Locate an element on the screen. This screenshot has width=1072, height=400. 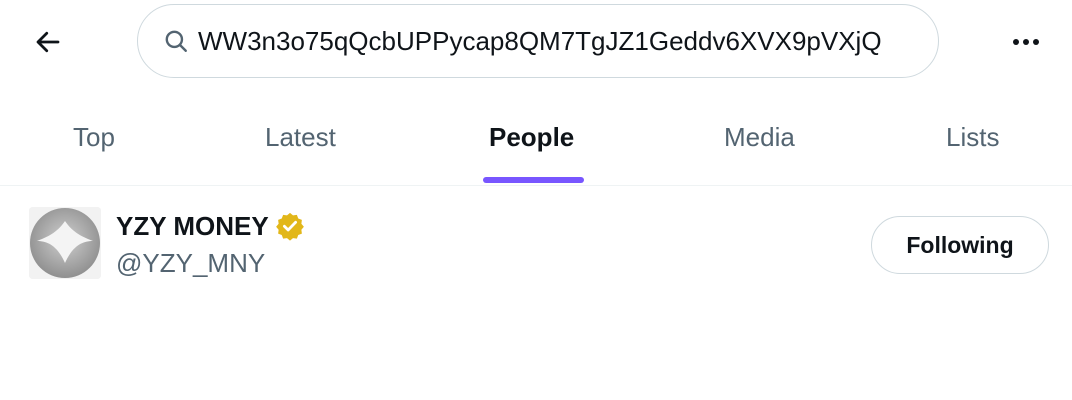
tab-media: Media is located at coordinates (763, 140).